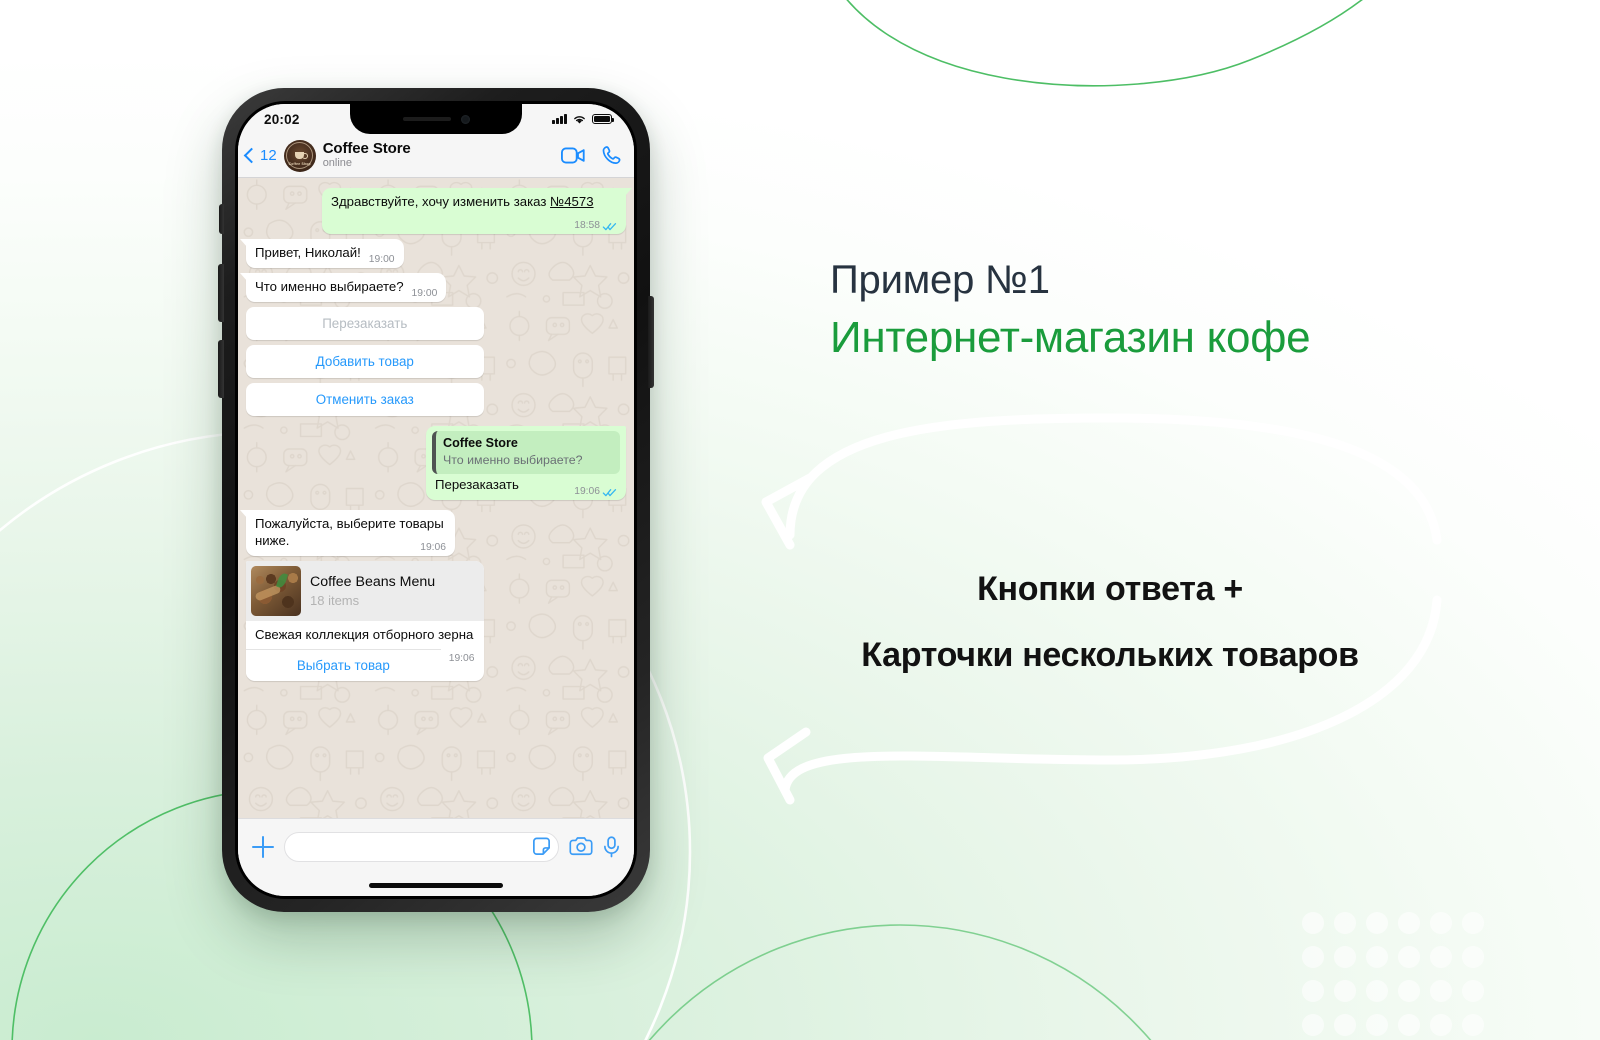 Image resolution: width=1600 pixels, height=1040 pixels. I want to click on message-bubble-incoming: Что именно выбираете? 19:00, so click(343, 287).